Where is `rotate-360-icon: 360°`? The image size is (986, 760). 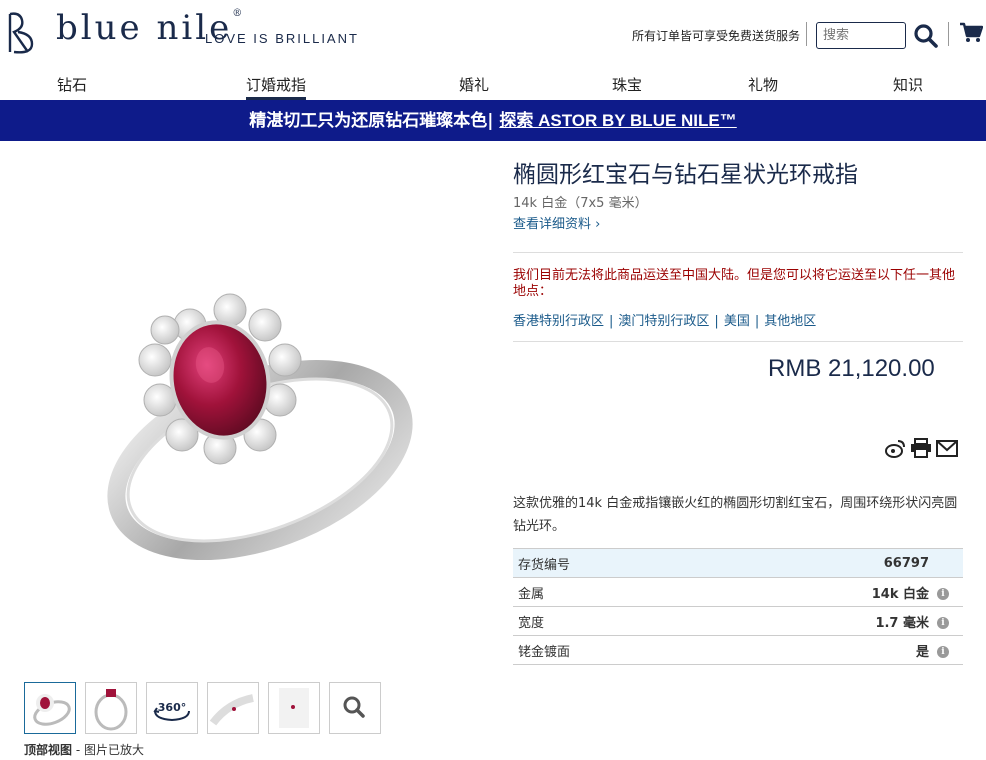 rotate-360-icon: 360° is located at coordinates (171, 711).